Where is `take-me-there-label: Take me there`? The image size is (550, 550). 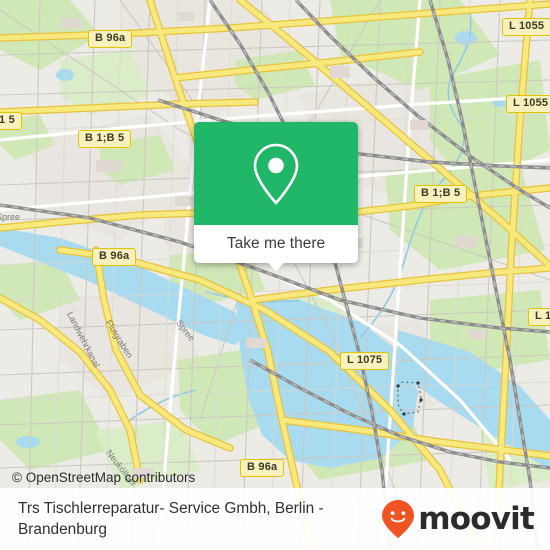
take-me-there-label: Take me there is located at coordinates (276, 243).